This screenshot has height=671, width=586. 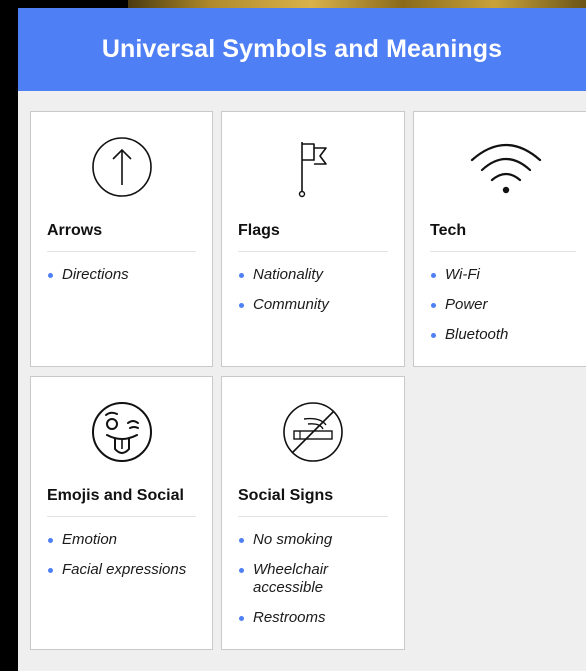 I want to click on list-item: Restrooms, so click(x=317, y=618).